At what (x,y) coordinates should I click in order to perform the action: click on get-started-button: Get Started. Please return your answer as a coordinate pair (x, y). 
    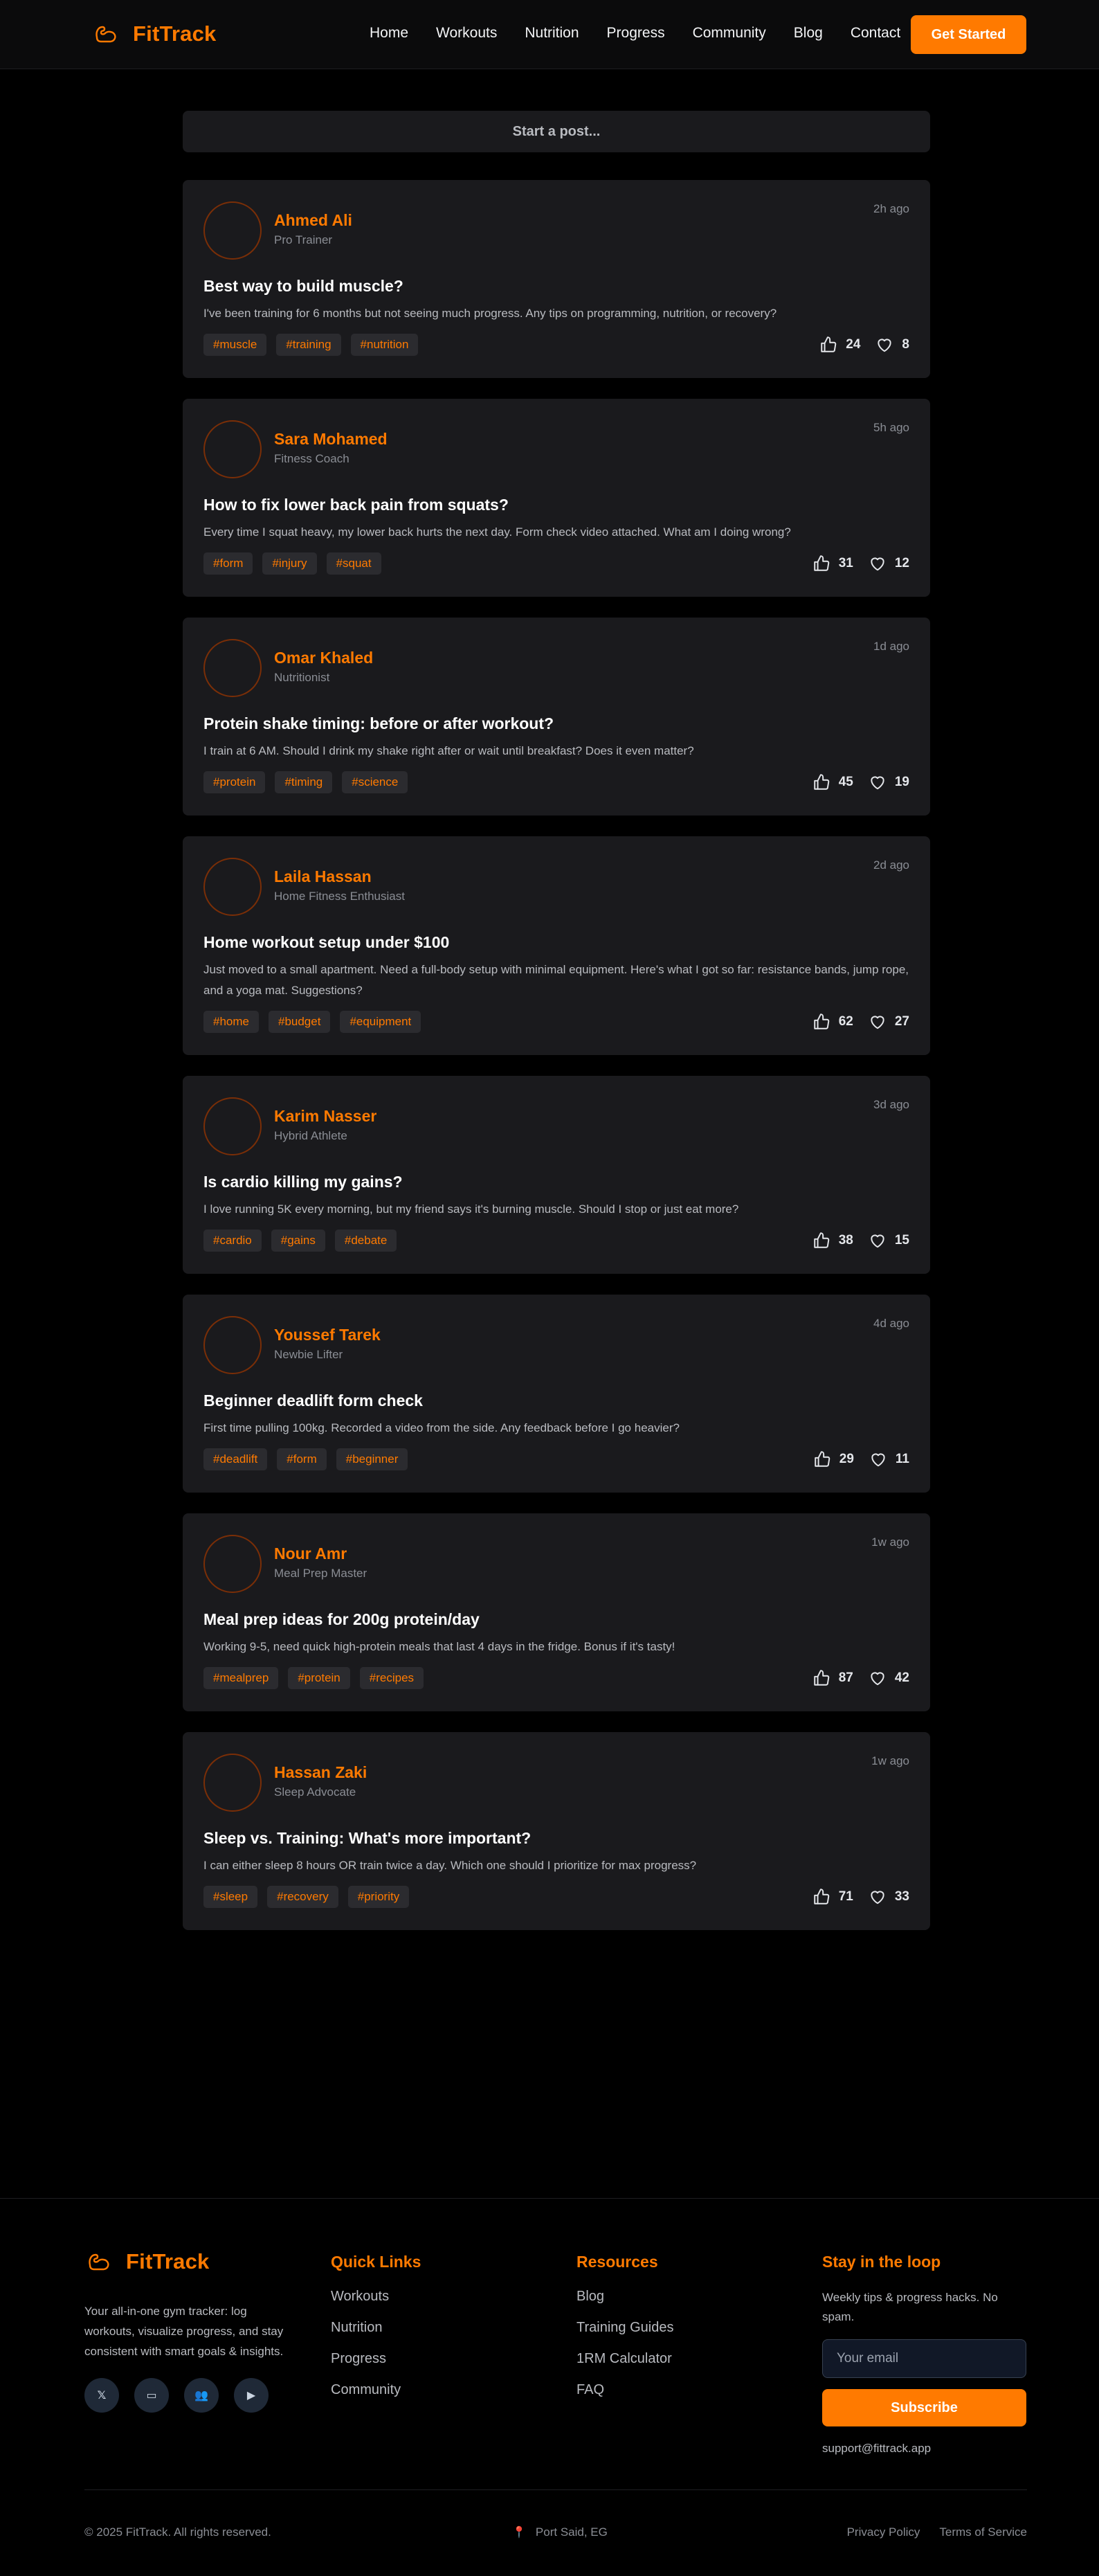
    Looking at the image, I should click on (968, 34).